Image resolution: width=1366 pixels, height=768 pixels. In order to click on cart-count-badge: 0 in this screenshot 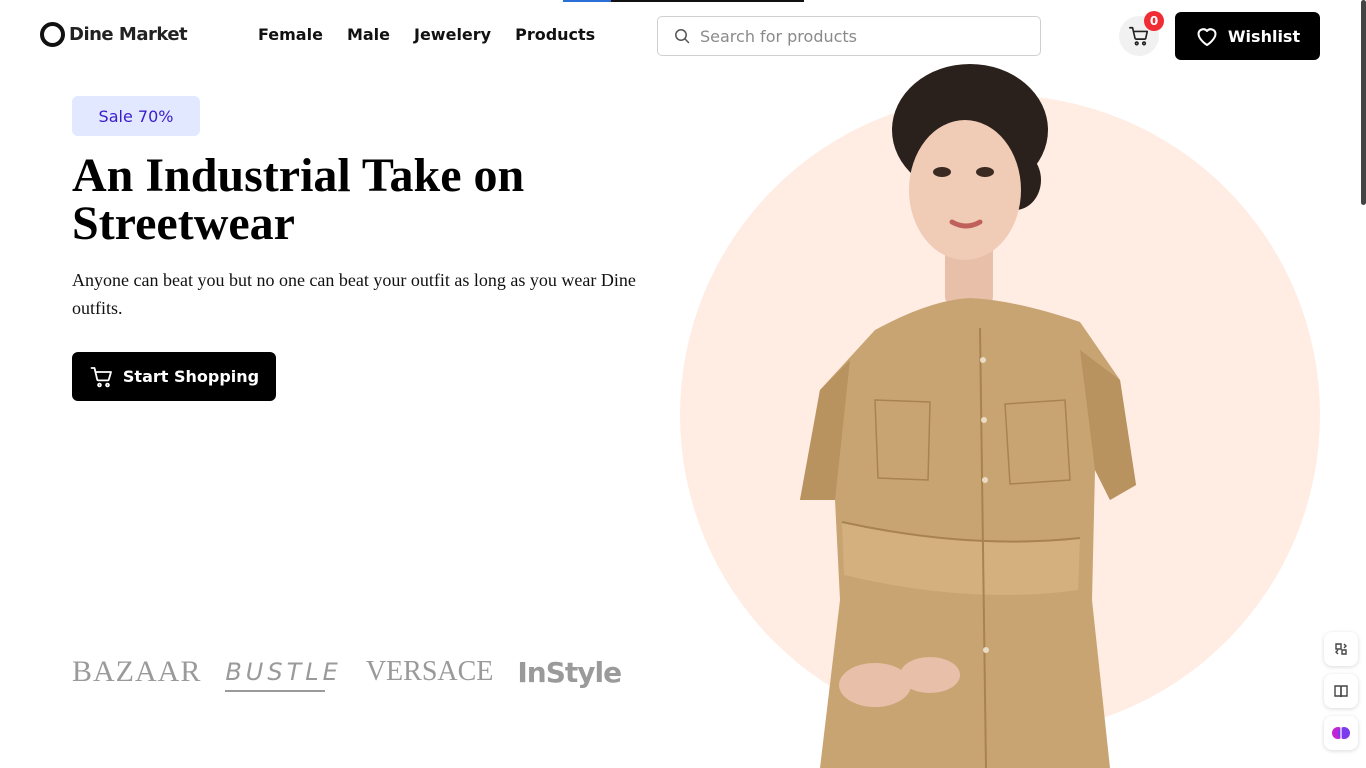, I will do `click(1154, 21)`.